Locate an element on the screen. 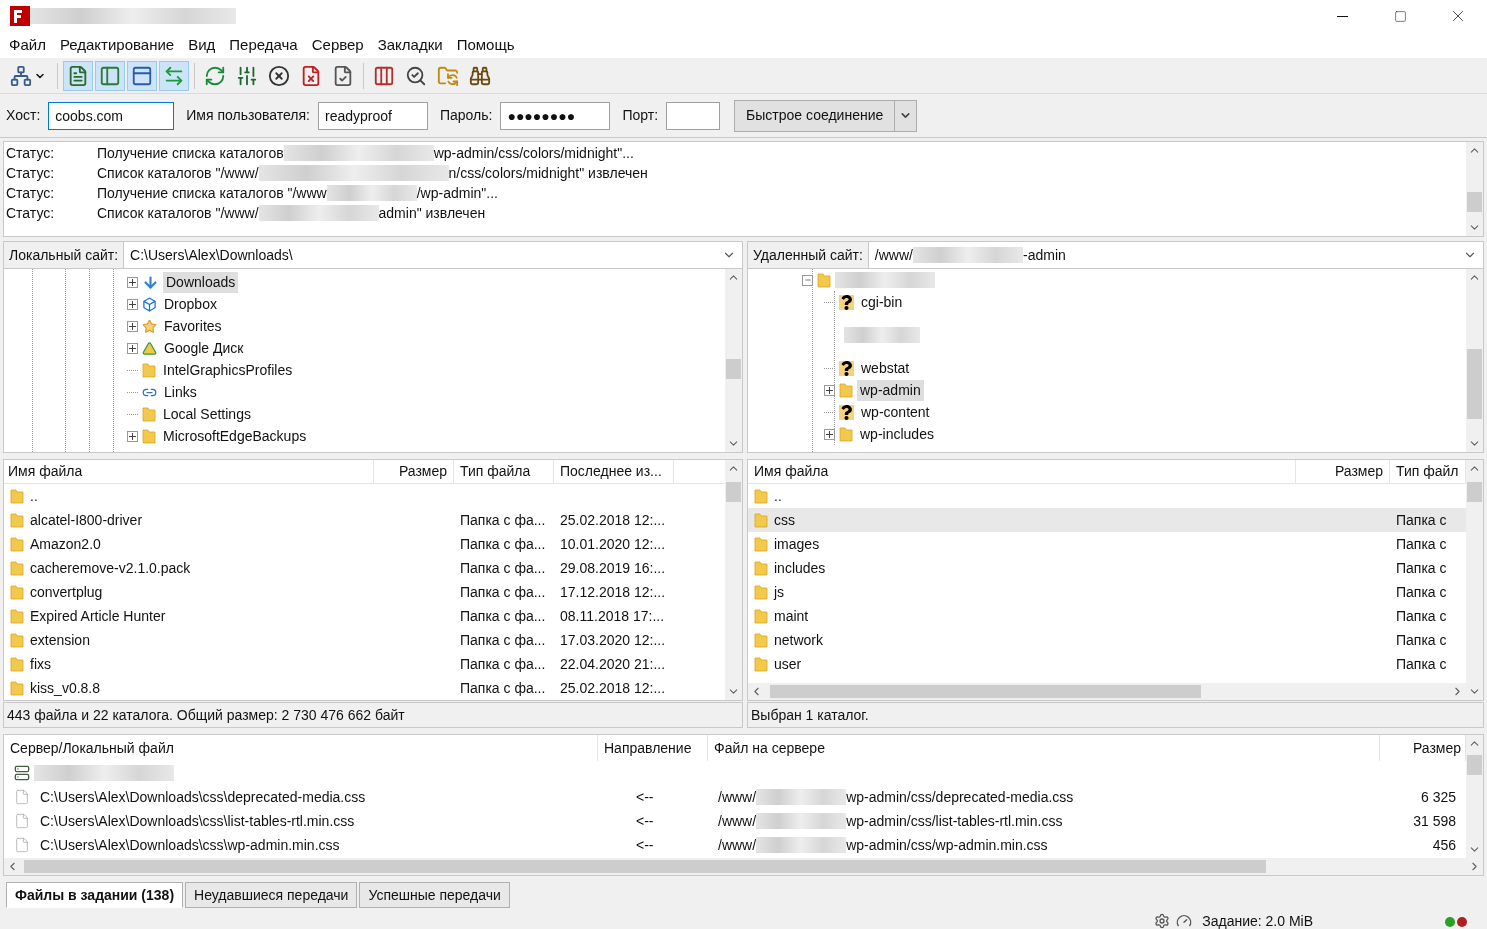  file-row: images Папка с is located at coordinates (1107, 544).